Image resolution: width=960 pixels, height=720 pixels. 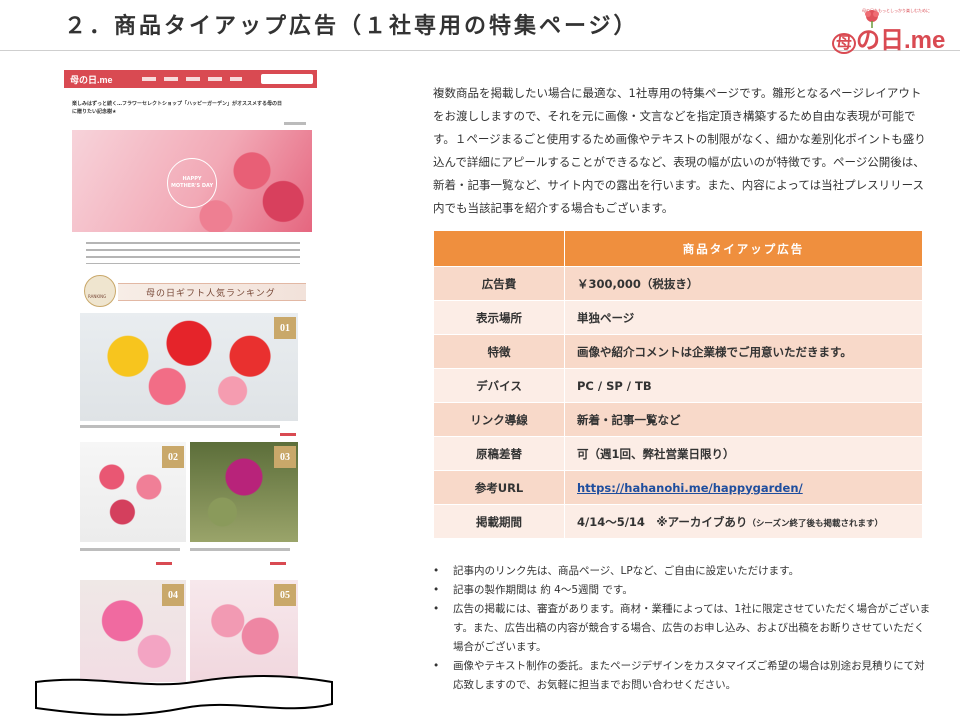 I want to click on table-header-row: 商品タイアップ広告, so click(x=678, y=248).